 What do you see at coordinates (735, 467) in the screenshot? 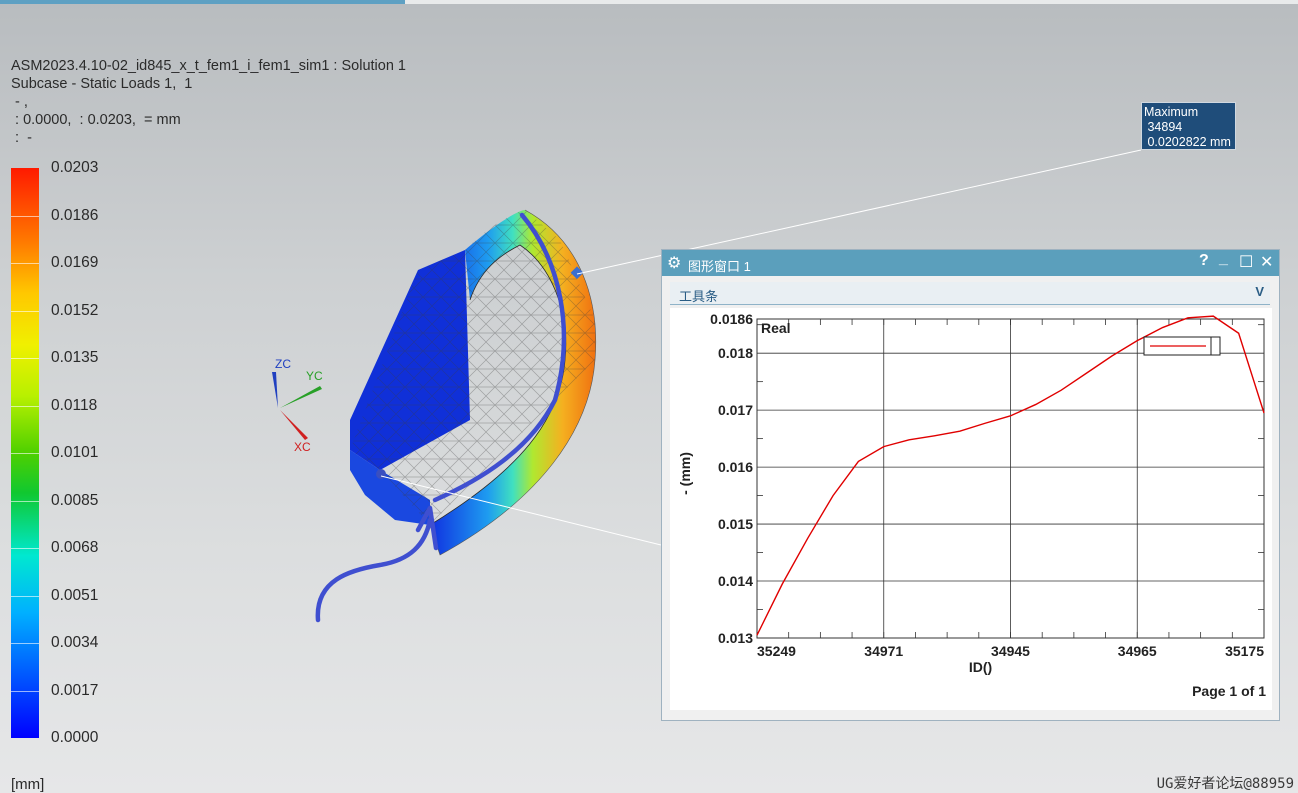
I see `y-tick-label: 0.016` at bounding box center [735, 467].